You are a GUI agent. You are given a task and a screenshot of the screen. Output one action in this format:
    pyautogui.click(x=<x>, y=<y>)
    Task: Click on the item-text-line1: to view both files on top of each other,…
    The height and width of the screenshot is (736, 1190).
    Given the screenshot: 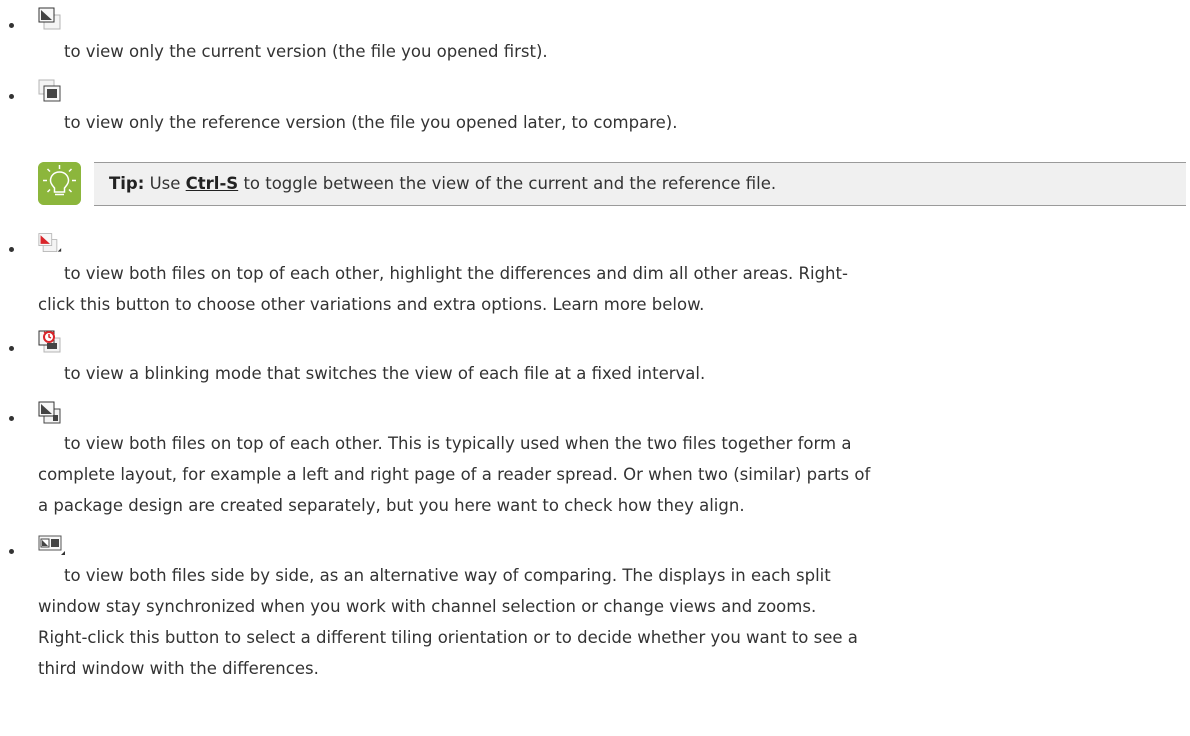 What is the action you would take?
    pyautogui.click(x=456, y=273)
    